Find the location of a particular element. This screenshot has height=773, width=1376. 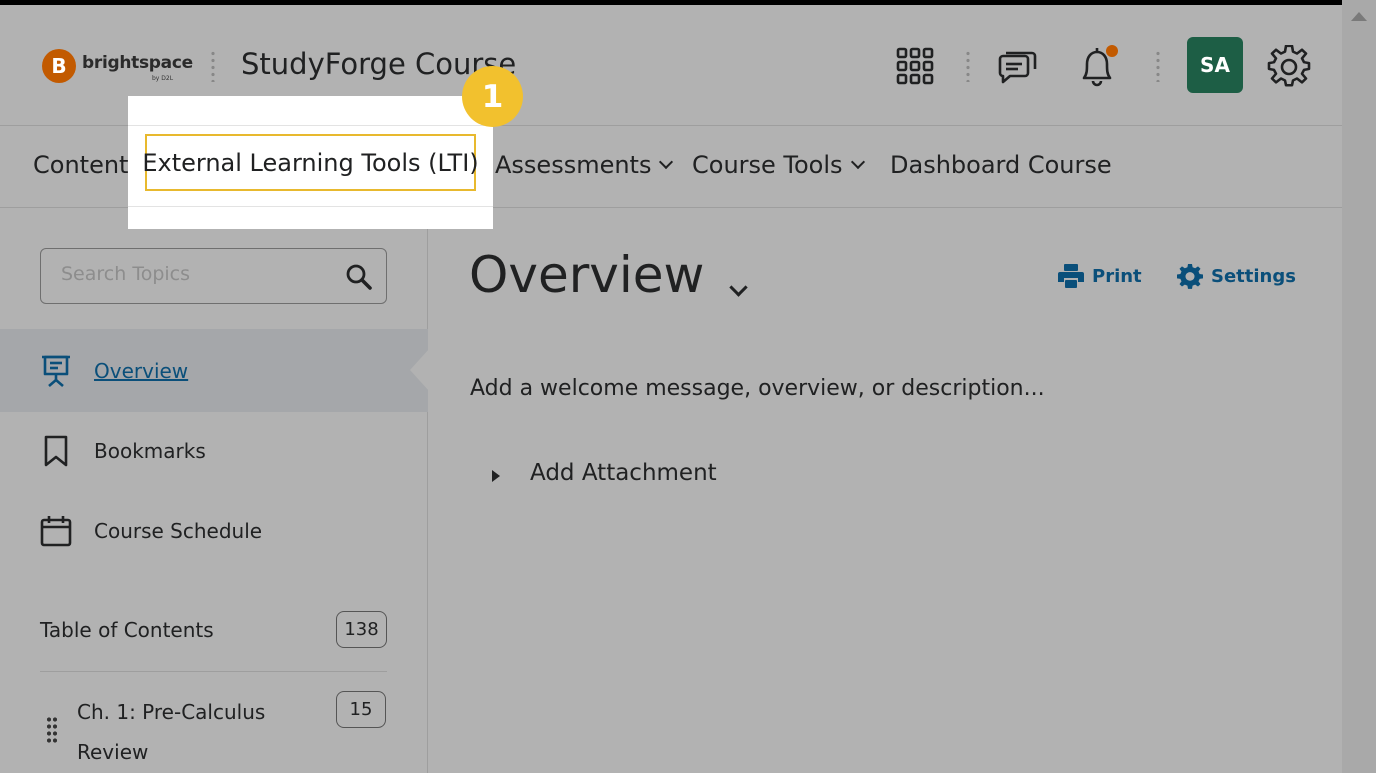

nav-dashboard-course: Dashboard Course is located at coordinates (1001, 165).